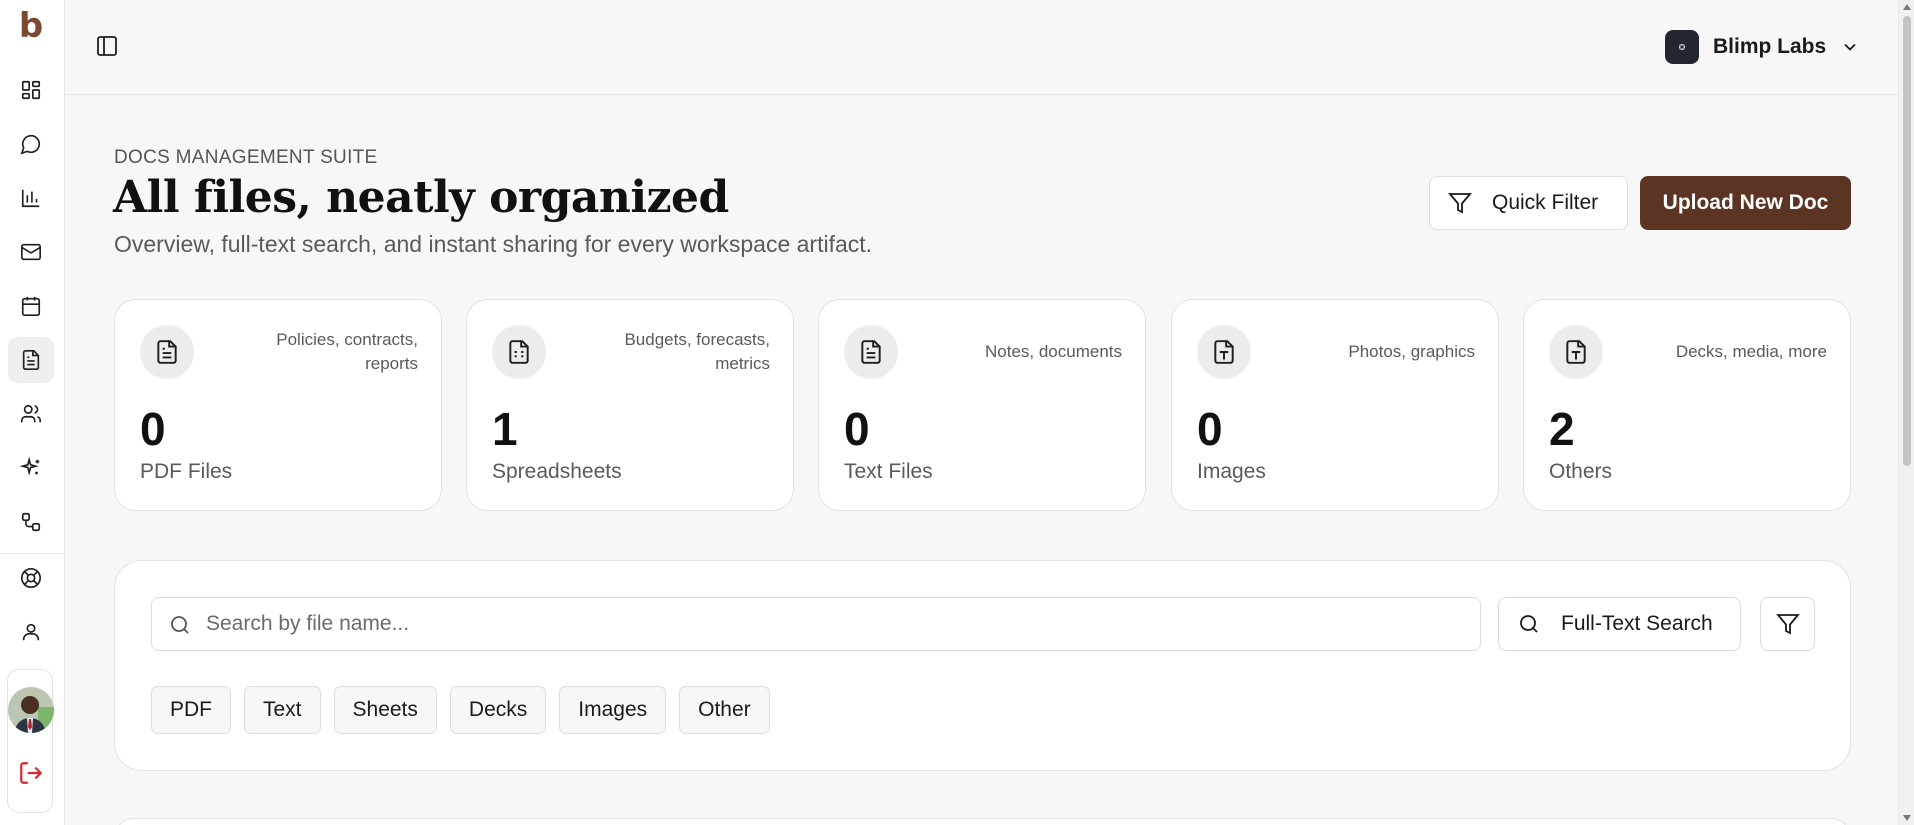  I want to click on stat-count: 2, so click(1562, 429).